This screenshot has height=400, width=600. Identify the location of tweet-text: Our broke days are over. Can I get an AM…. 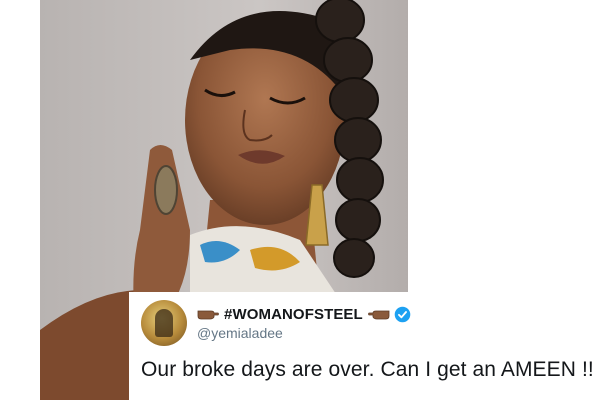
(367, 369).